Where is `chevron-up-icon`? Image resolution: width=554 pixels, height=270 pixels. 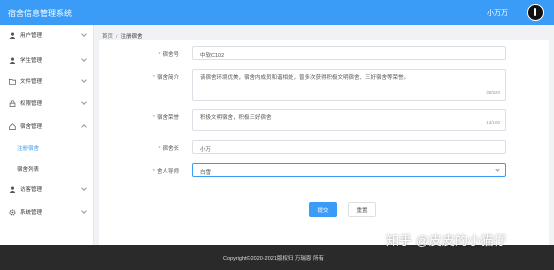
chevron-up-icon is located at coordinates (84, 127).